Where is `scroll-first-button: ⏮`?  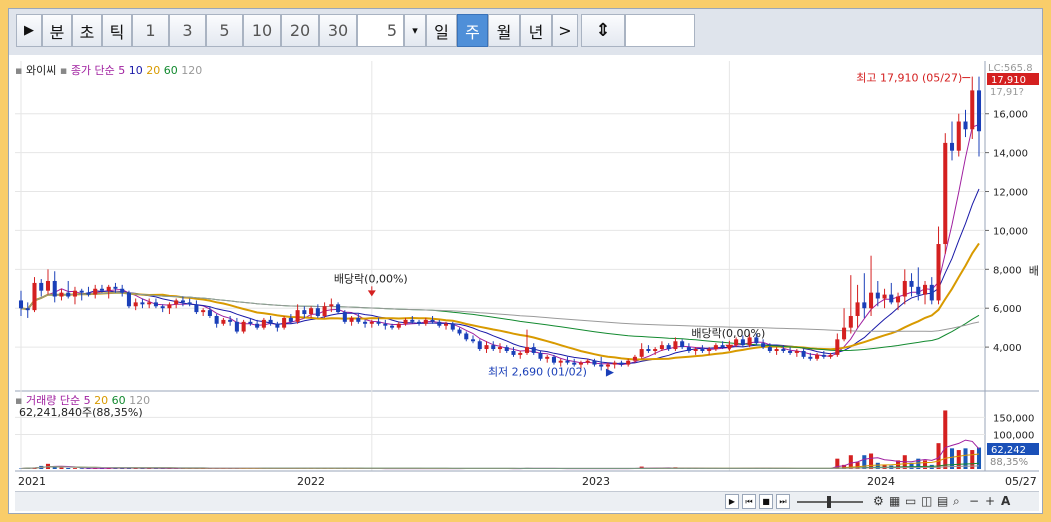
scroll-first-button: ⏮ is located at coordinates (749, 501).